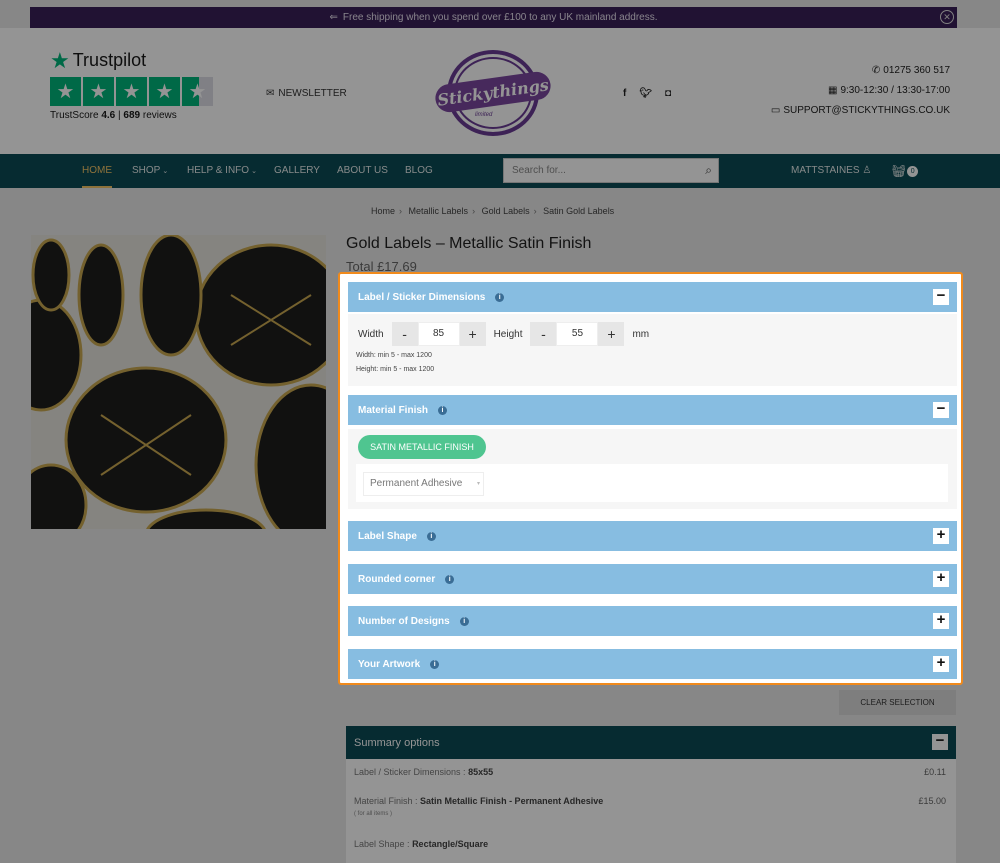 The width and height of the screenshot is (1000, 863). I want to click on width-decrement-button: -, so click(404, 334).